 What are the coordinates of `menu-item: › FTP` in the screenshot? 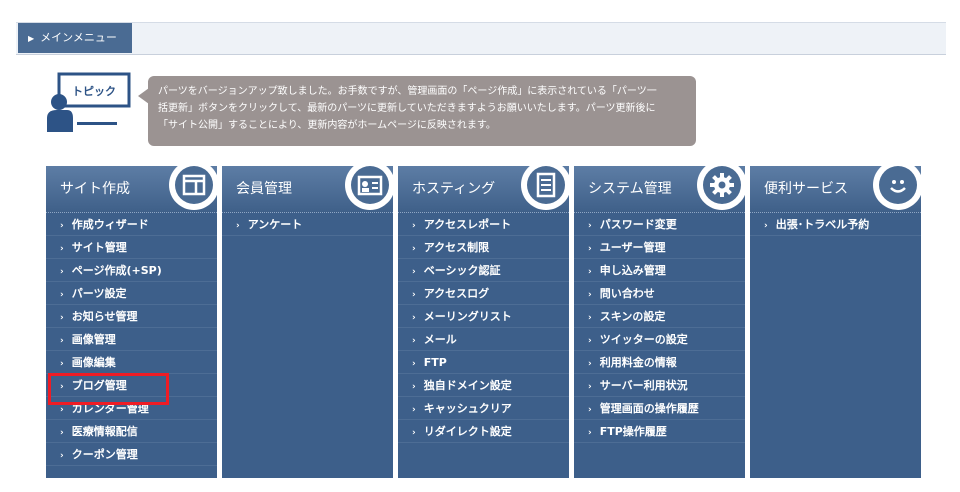 It's located at (483, 362).